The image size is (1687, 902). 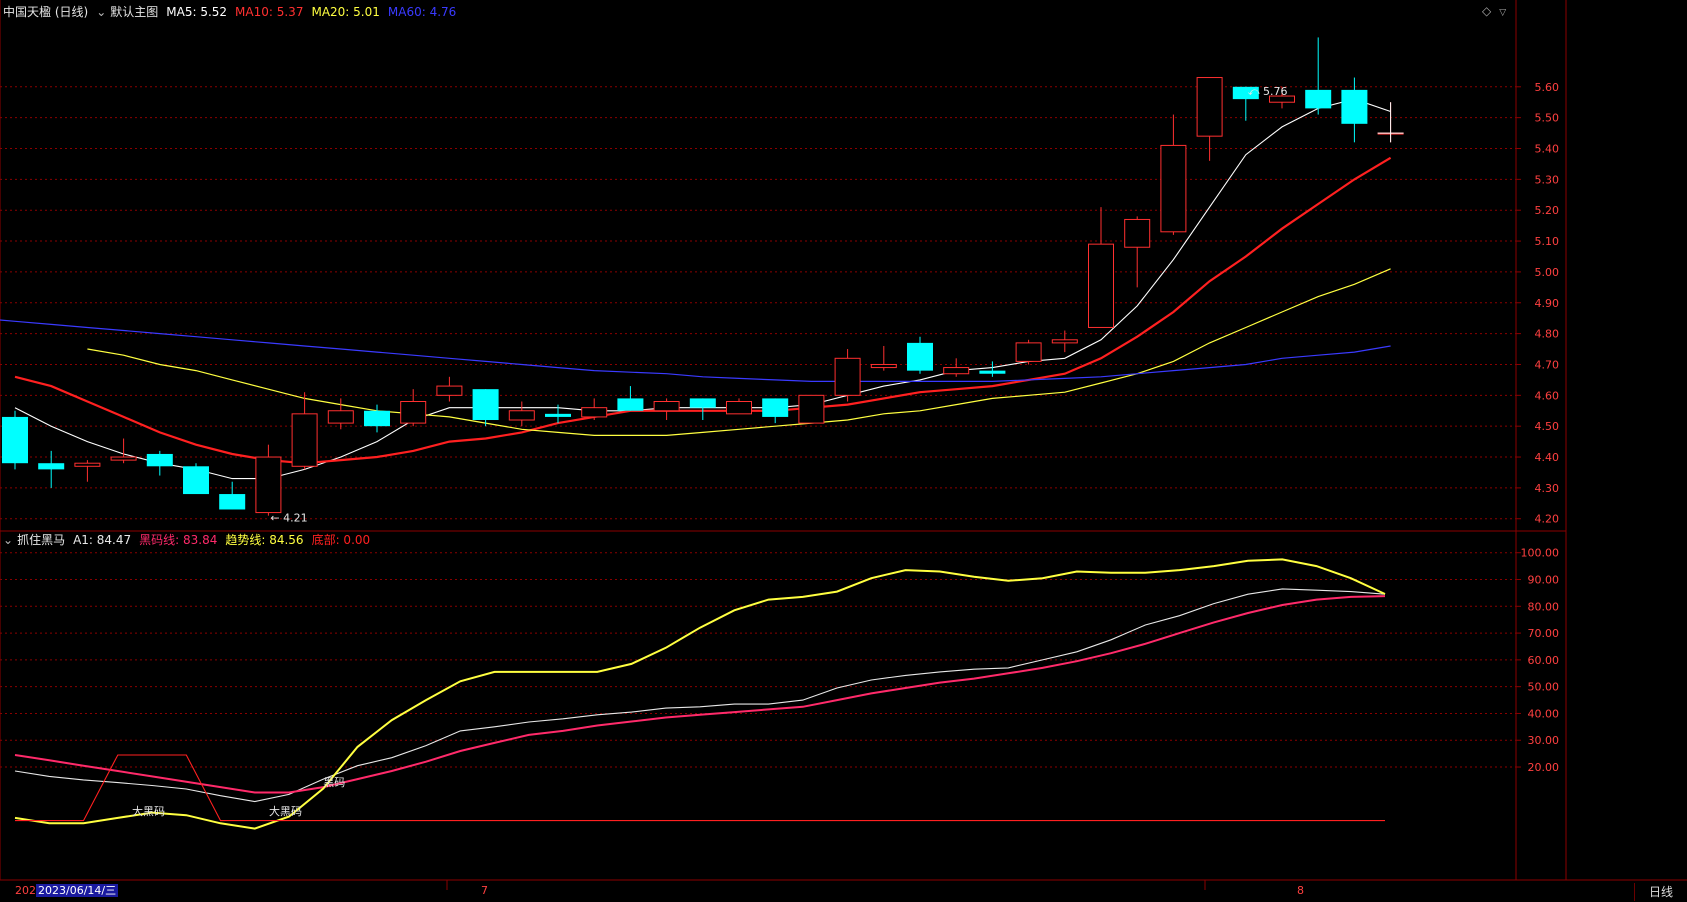 What do you see at coordinates (1544, 713) in the screenshot?
I see `y-tick-label: 40.00` at bounding box center [1544, 713].